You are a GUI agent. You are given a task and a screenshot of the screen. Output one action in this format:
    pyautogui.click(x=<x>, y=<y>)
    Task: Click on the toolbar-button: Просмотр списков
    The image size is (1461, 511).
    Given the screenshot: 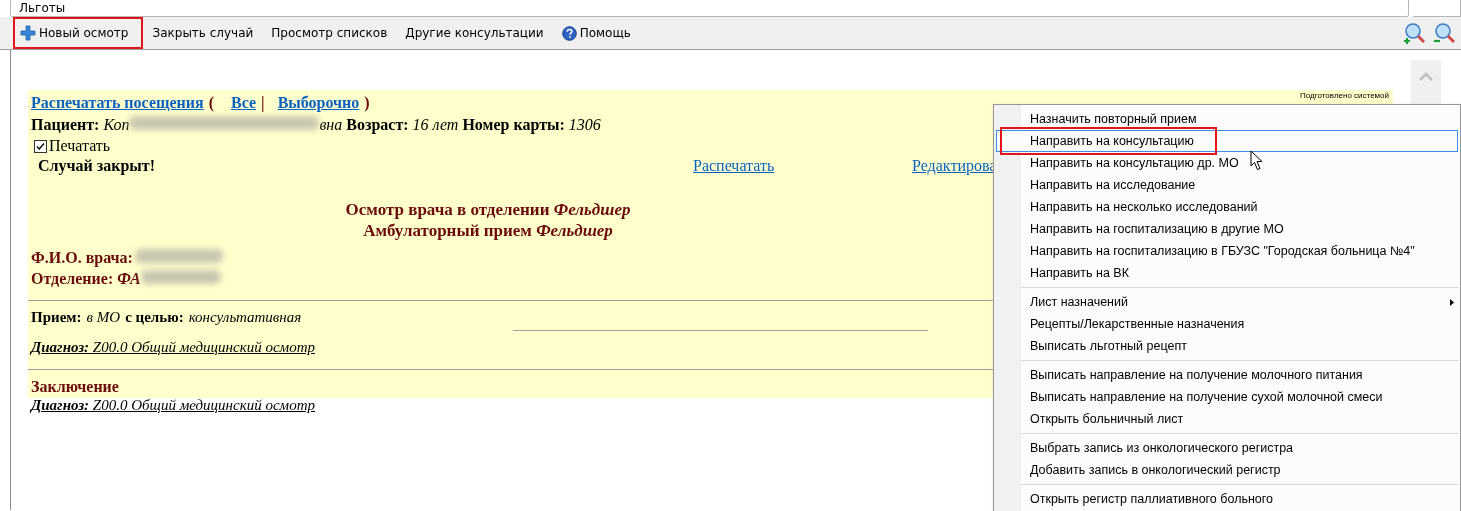 What is the action you would take?
    pyautogui.click(x=329, y=33)
    